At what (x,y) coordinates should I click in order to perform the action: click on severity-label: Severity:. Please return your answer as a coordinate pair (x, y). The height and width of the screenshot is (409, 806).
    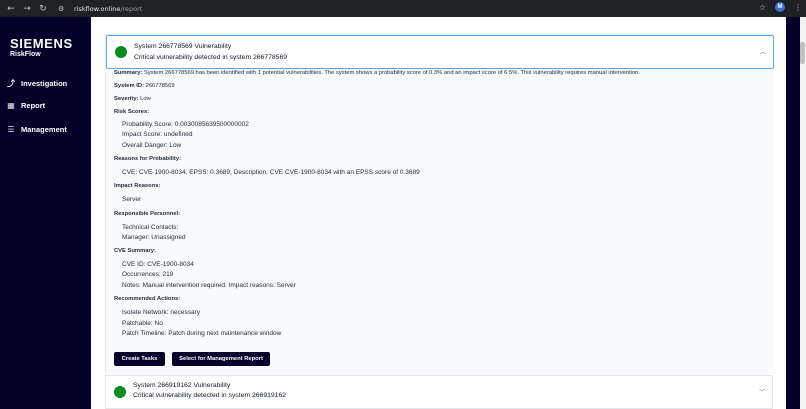
    Looking at the image, I should click on (126, 99).